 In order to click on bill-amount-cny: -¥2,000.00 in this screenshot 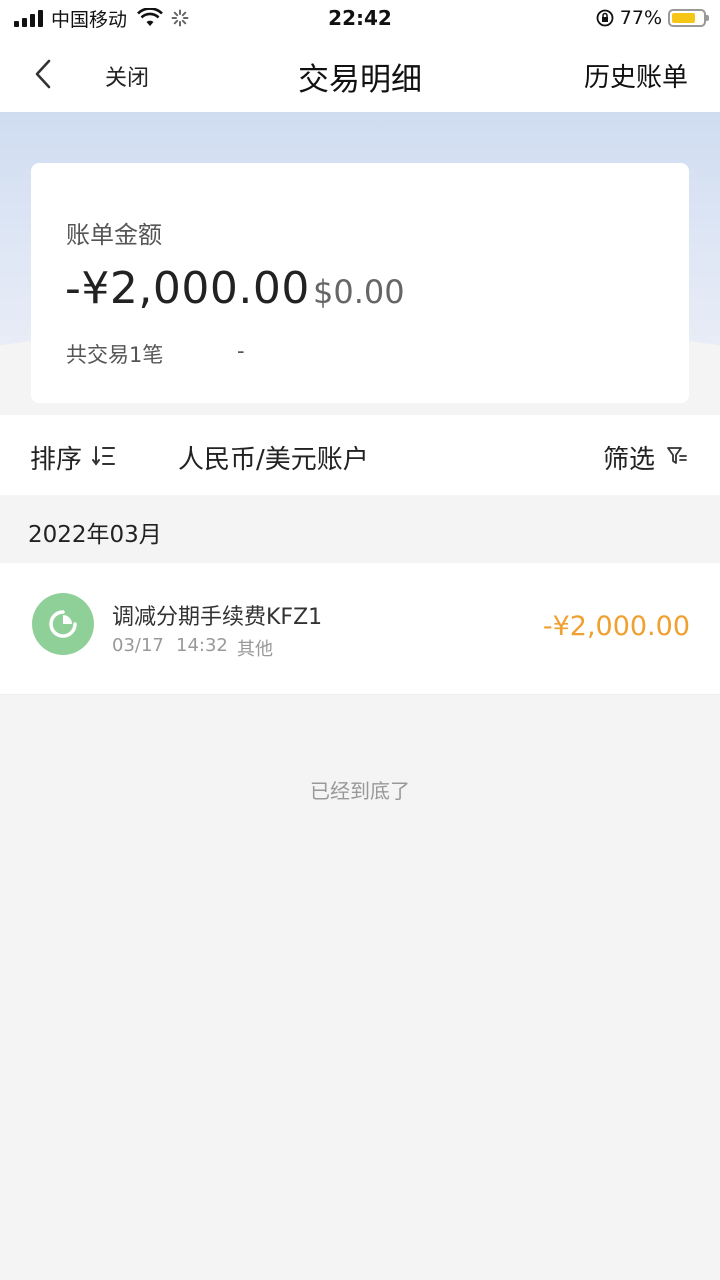, I will do `click(187, 288)`.